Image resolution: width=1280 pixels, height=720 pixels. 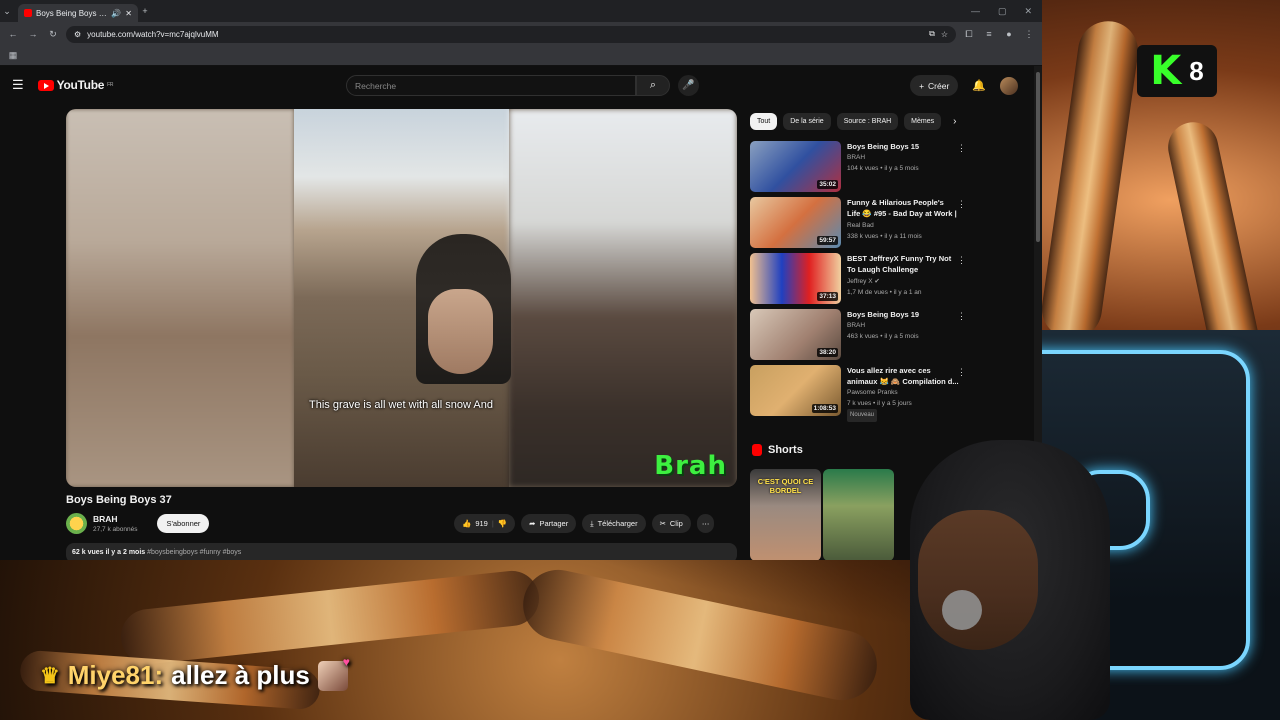 I want to click on create-button: + Créer, so click(x=934, y=85).